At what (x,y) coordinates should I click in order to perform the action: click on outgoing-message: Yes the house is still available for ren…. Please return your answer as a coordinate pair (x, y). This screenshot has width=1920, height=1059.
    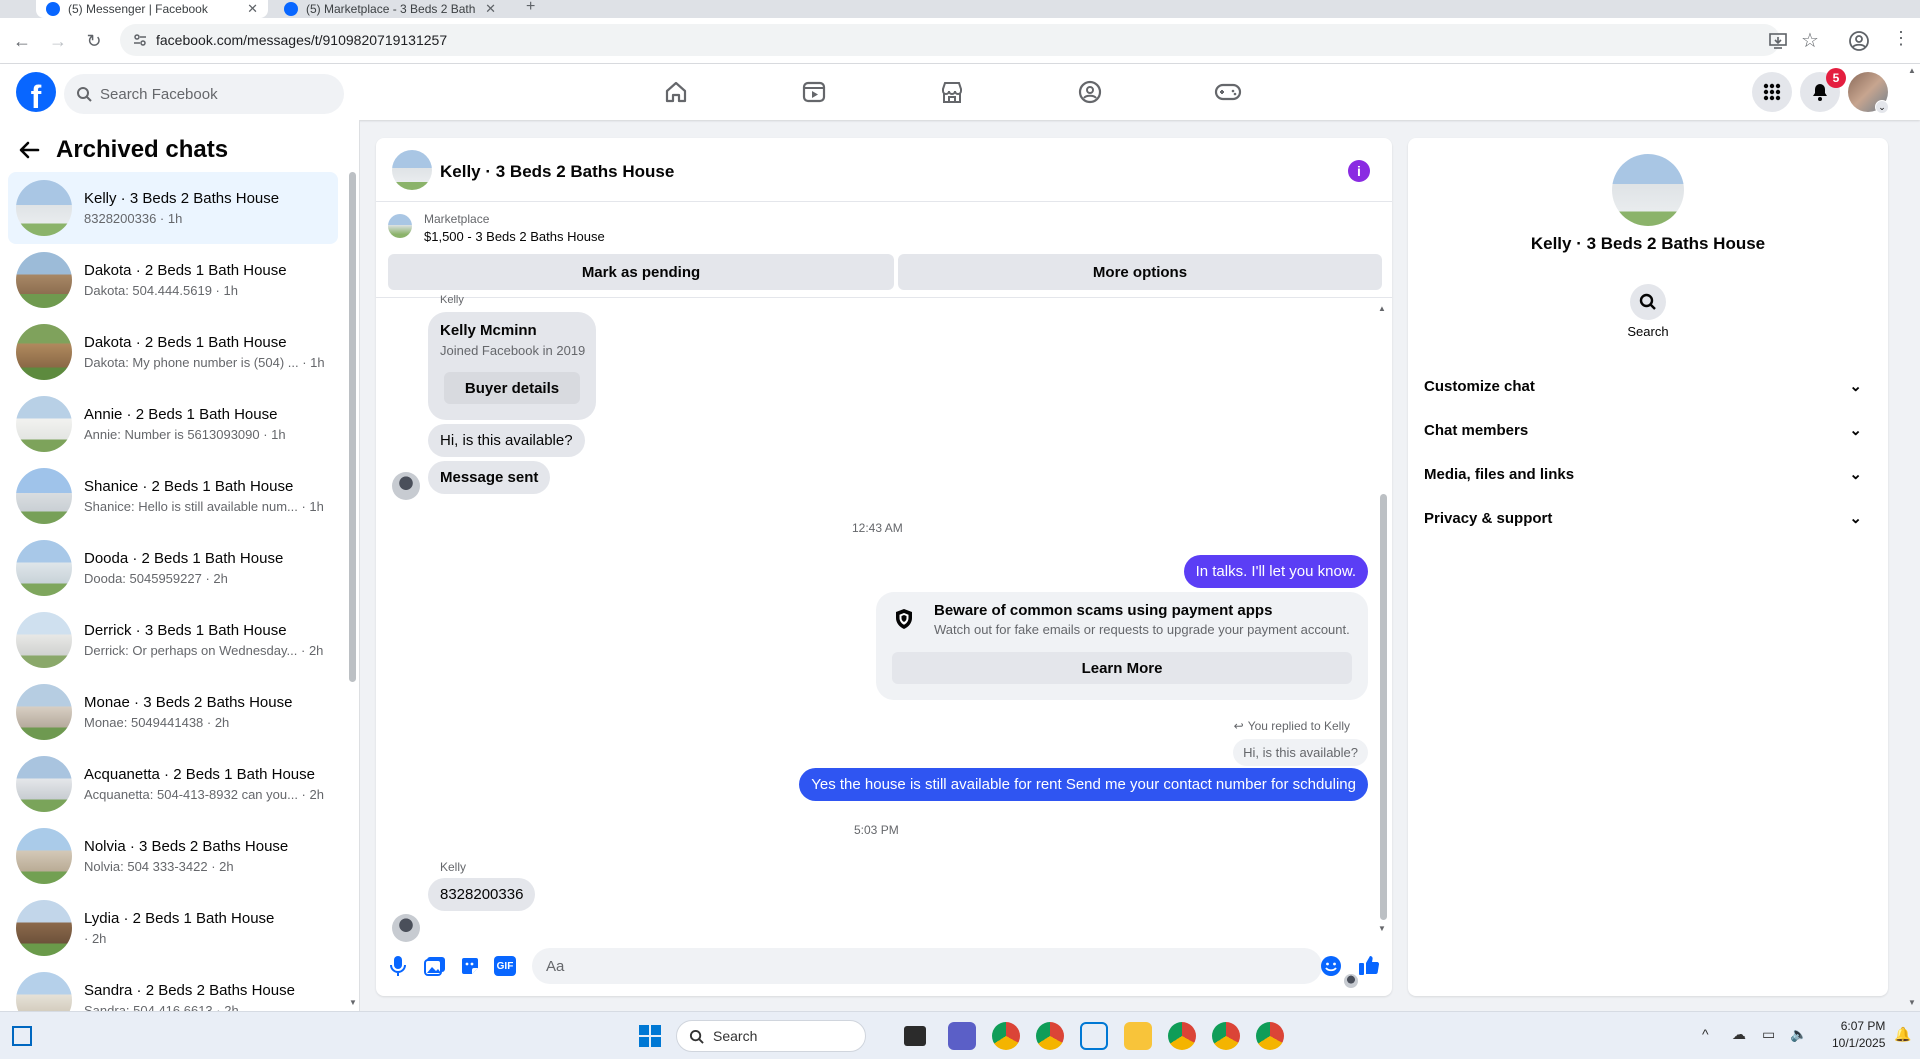
    Looking at the image, I should click on (1083, 784).